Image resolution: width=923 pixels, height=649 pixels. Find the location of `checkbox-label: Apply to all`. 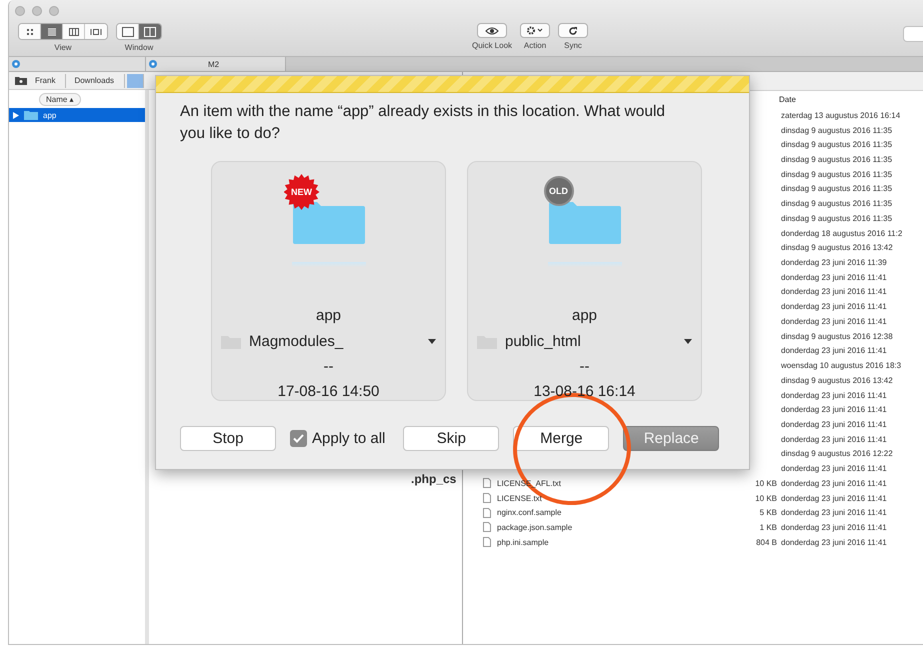

checkbox-label: Apply to all is located at coordinates (349, 438).